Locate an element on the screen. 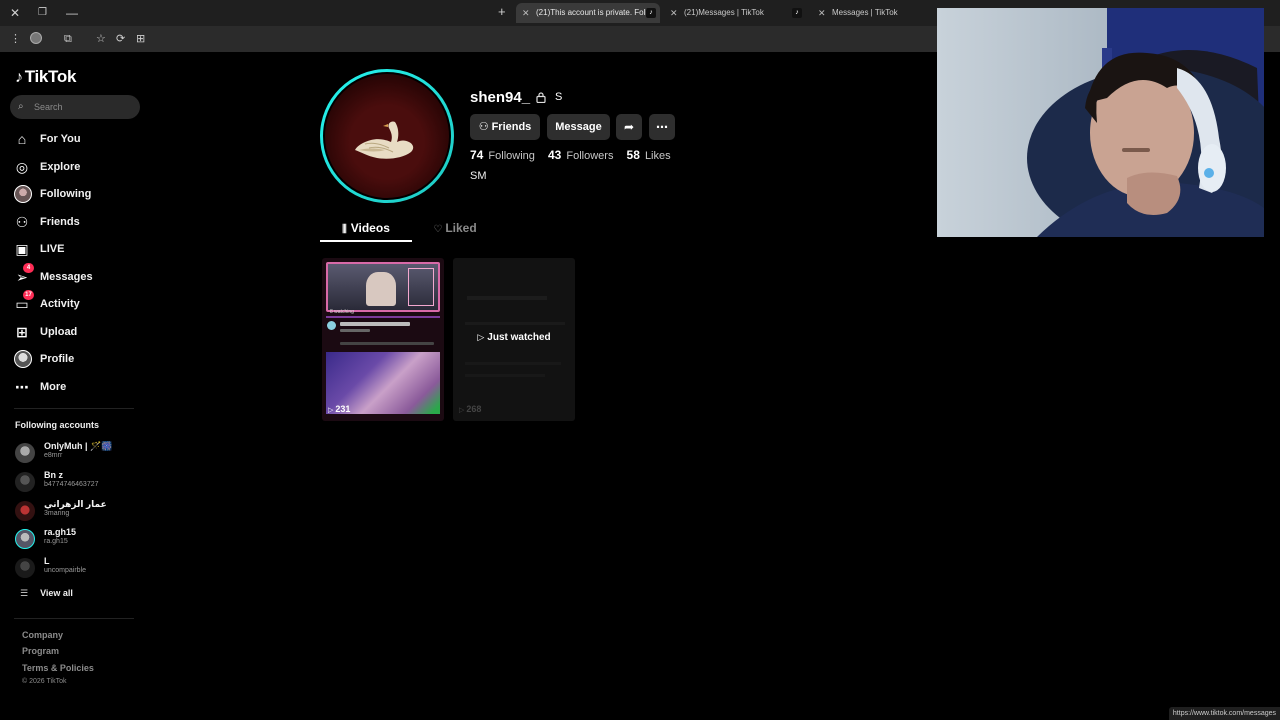 Image resolution: width=1280 pixels, height=720 pixels. video-card: 8 watching ▷ 231 is located at coordinates (383, 339).